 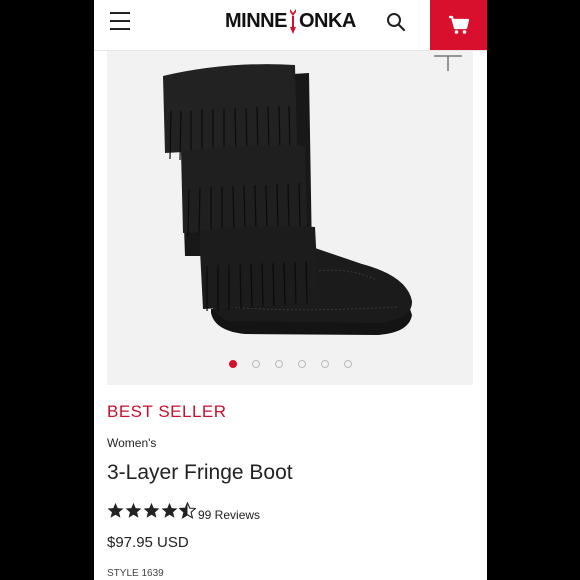 I want to click on fringe-layer-bottom, so click(x=259, y=267).